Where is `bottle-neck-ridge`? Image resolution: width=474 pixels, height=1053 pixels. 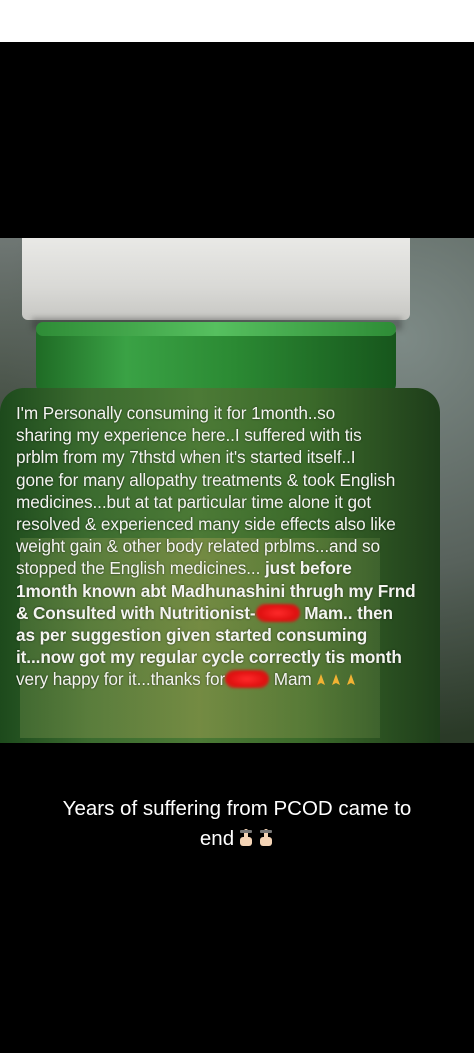 bottle-neck-ridge is located at coordinates (216, 329).